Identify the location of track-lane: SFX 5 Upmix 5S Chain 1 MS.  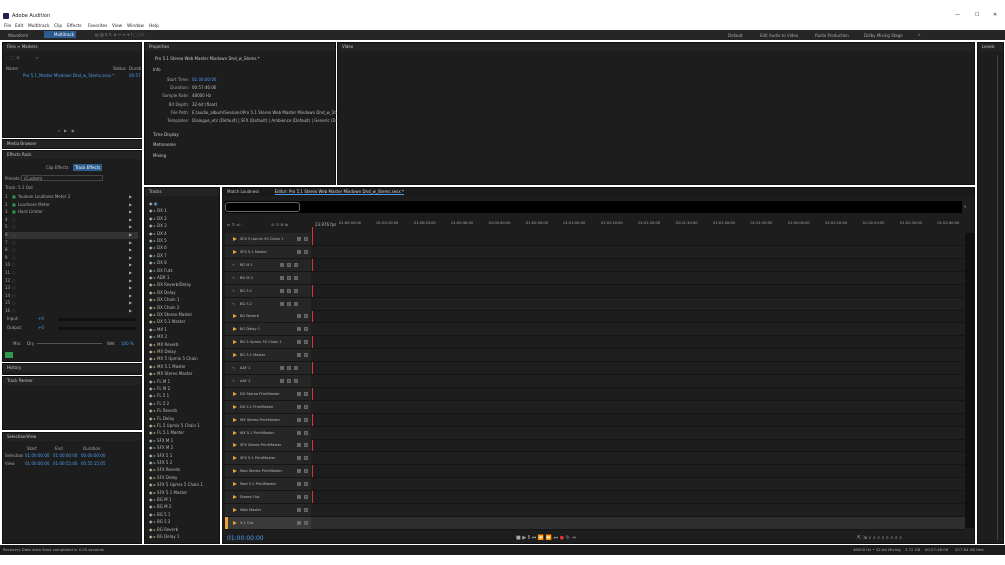
(595, 239).